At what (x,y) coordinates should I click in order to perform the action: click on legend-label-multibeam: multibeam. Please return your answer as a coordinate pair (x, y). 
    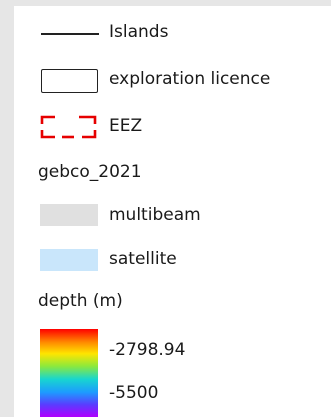
    Looking at the image, I should click on (155, 215).